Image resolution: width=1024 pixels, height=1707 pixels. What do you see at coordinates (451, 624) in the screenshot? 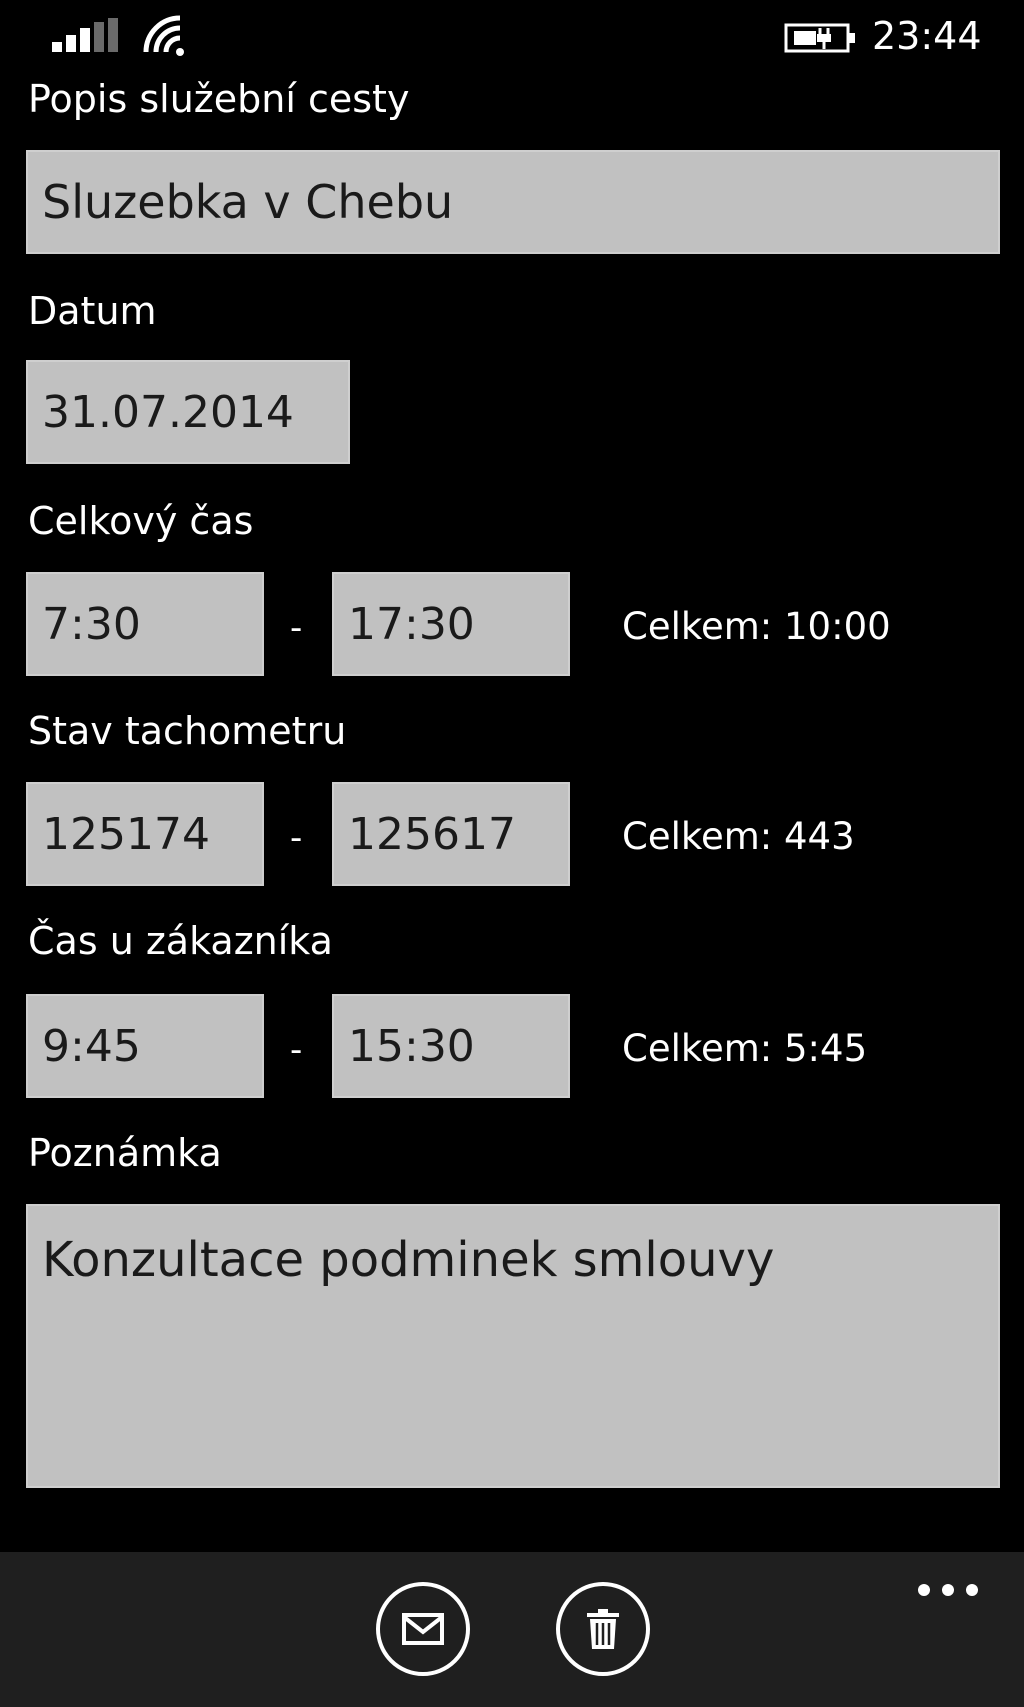
I see `total-time-to-input: 17:30` at bounding box center [451, 624].